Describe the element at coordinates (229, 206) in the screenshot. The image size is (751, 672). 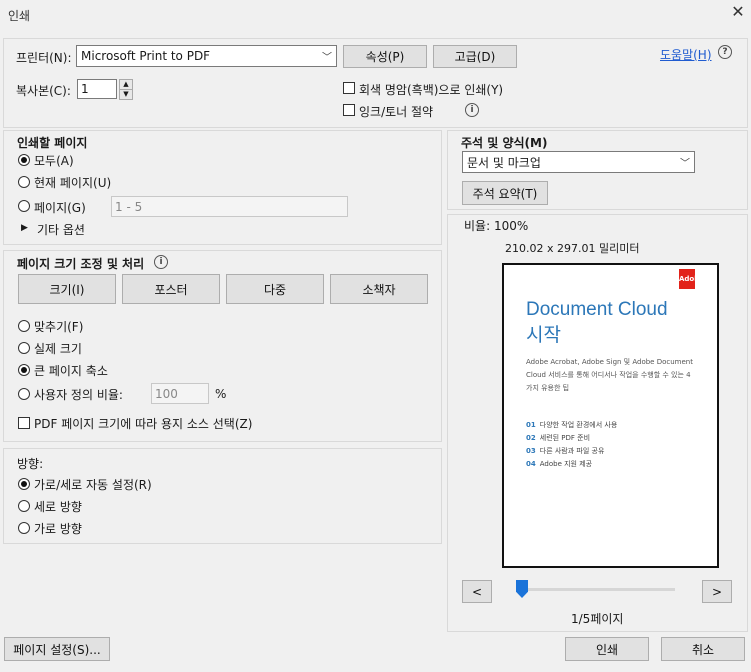
I see `pages-range-input: 1 - 5` at that location.